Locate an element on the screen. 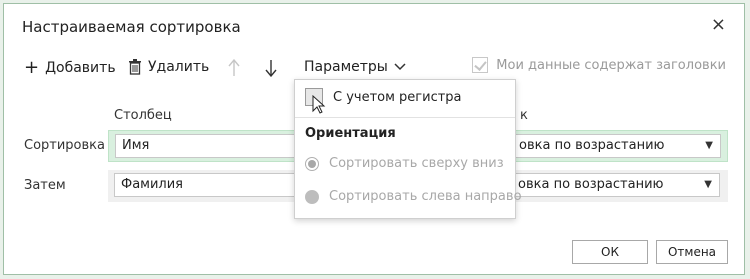 The image size is (750, 279). move-up-button is located at coordinates (234, 68).